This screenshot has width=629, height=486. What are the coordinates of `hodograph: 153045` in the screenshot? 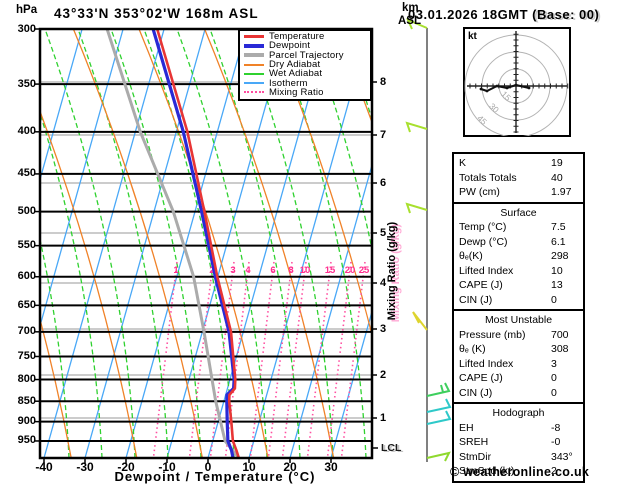 It's located at (517, 82).